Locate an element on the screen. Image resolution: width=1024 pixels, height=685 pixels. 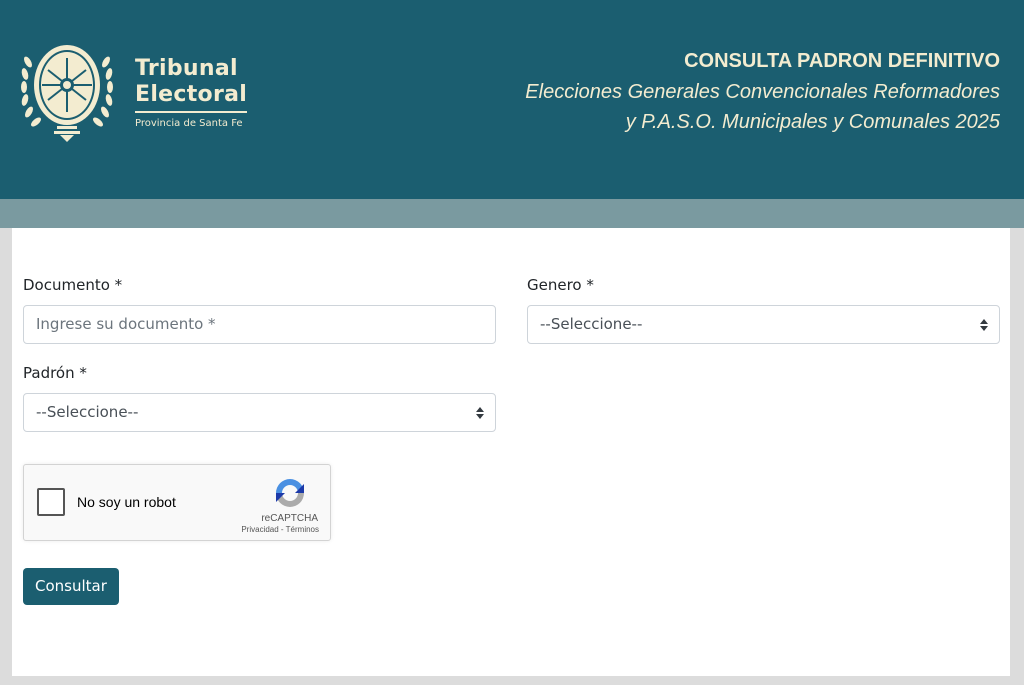
recaptcha-logo-icon is located at coordinates (290, 493).